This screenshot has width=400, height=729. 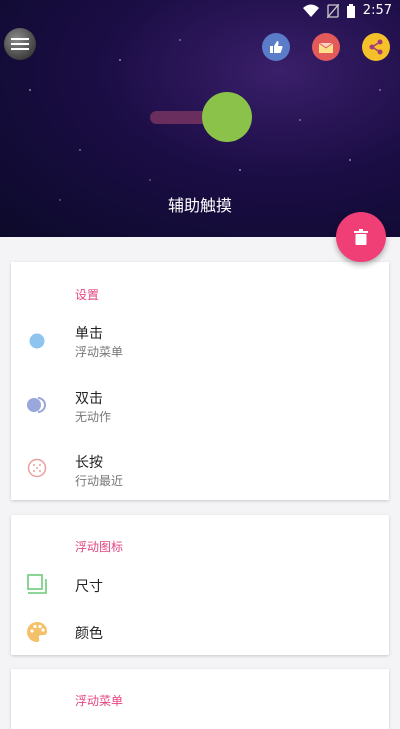 What do you see at coordinates (200, 634) in the screenshot?
I see `setting-row-color: 颜色` at bounding box center [200, 634].